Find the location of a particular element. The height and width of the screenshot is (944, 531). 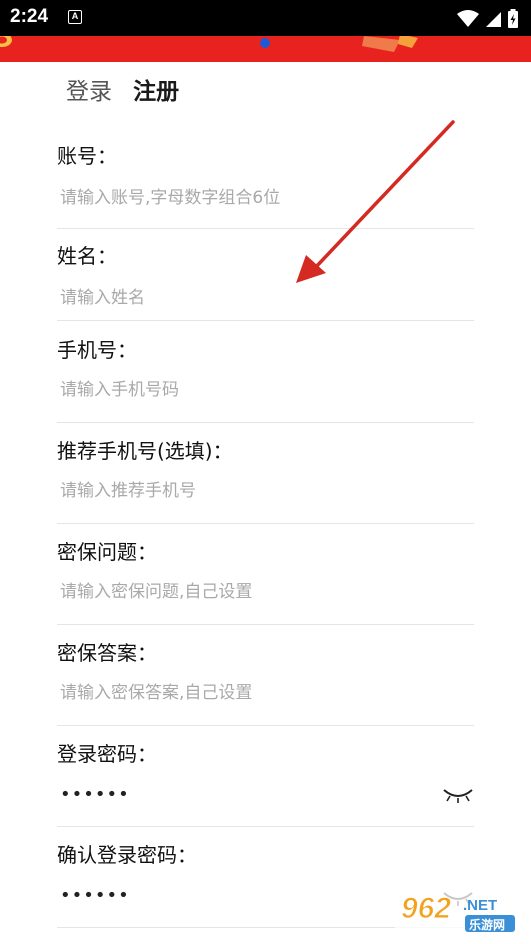

arrow-icon is located at coordinates (375, 201).